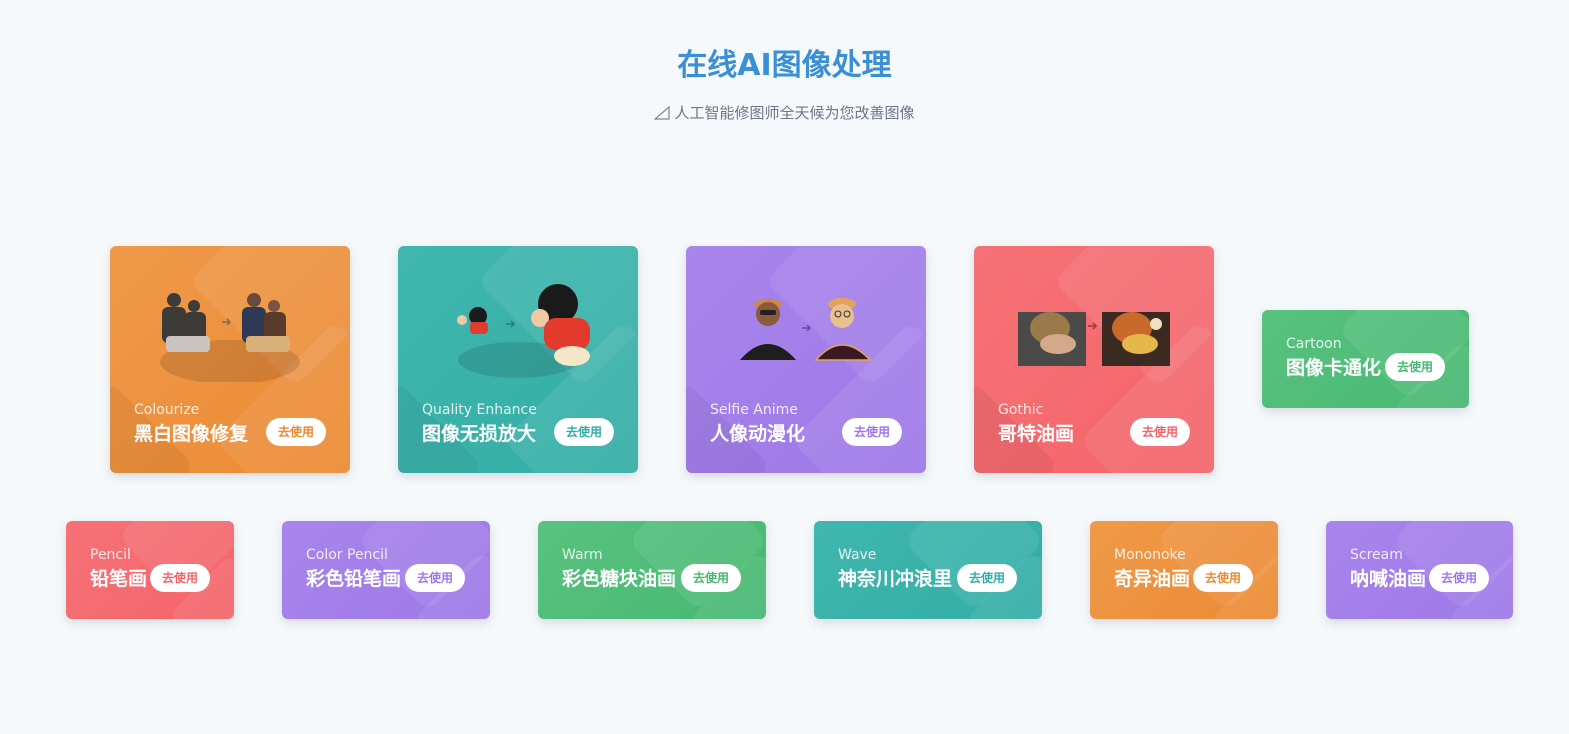 This screenshot has width=1569, height=734. I want to click on tool-card-cartoon: Cartoon 图像卡通化 去使用, so click(1365, 359).